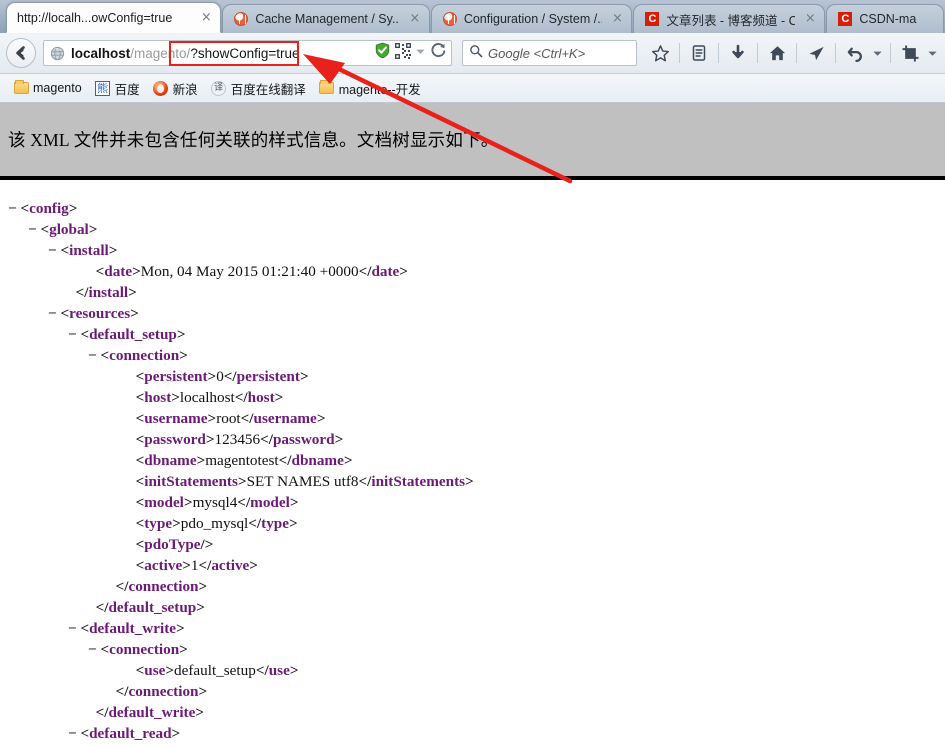 Image resolution: width=945 pixels, height=746 pixels. I want to click on bookmark-item: magento, so click(47, 88).